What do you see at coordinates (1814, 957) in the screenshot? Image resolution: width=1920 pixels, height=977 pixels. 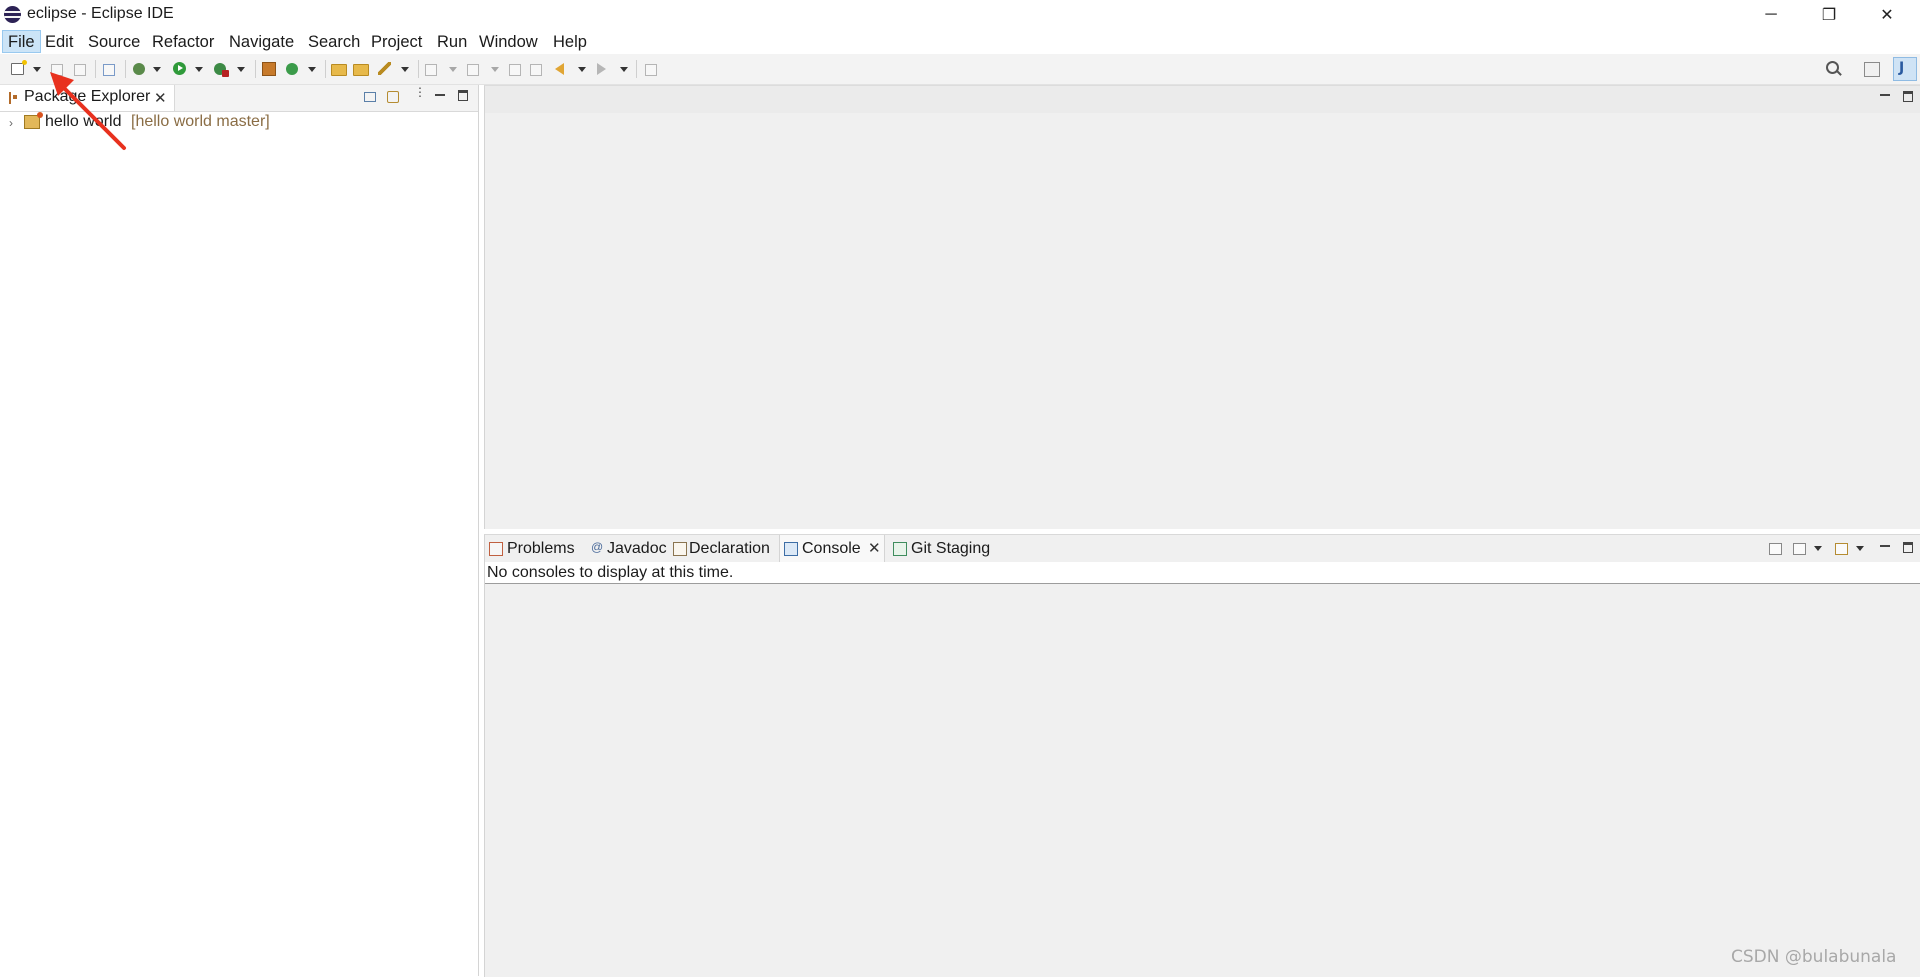 I see `watermark: CSDN @bulabunala` at bounding box center [1814, 957].